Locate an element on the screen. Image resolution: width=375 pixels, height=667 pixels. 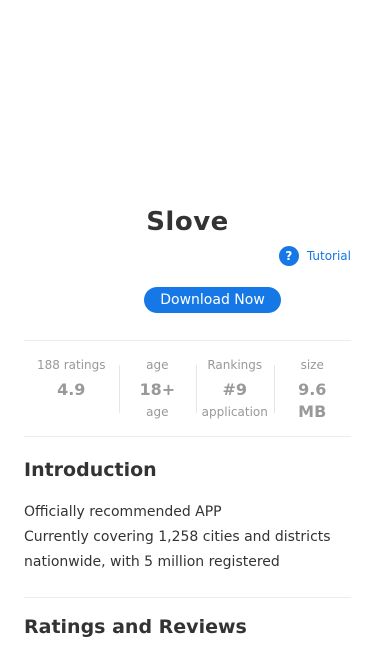
stat-value: 9.6 MB is located at coordinates (312, 400).